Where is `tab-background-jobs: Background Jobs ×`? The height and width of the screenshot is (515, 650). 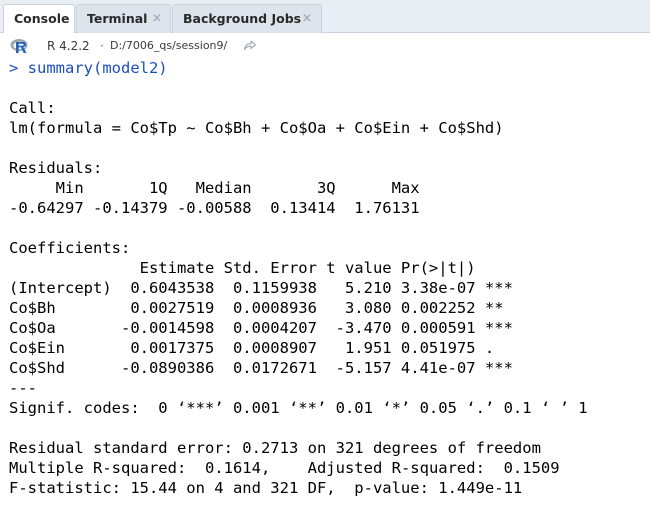 tab-background-jobs: Background Jobs × is located at coordinates (247, 18).